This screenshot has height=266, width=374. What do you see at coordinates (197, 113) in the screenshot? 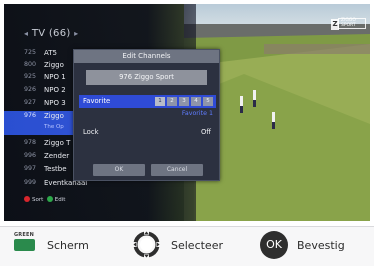
I see `favorite-value: Favorite 1` at bounding box center [197, 113].